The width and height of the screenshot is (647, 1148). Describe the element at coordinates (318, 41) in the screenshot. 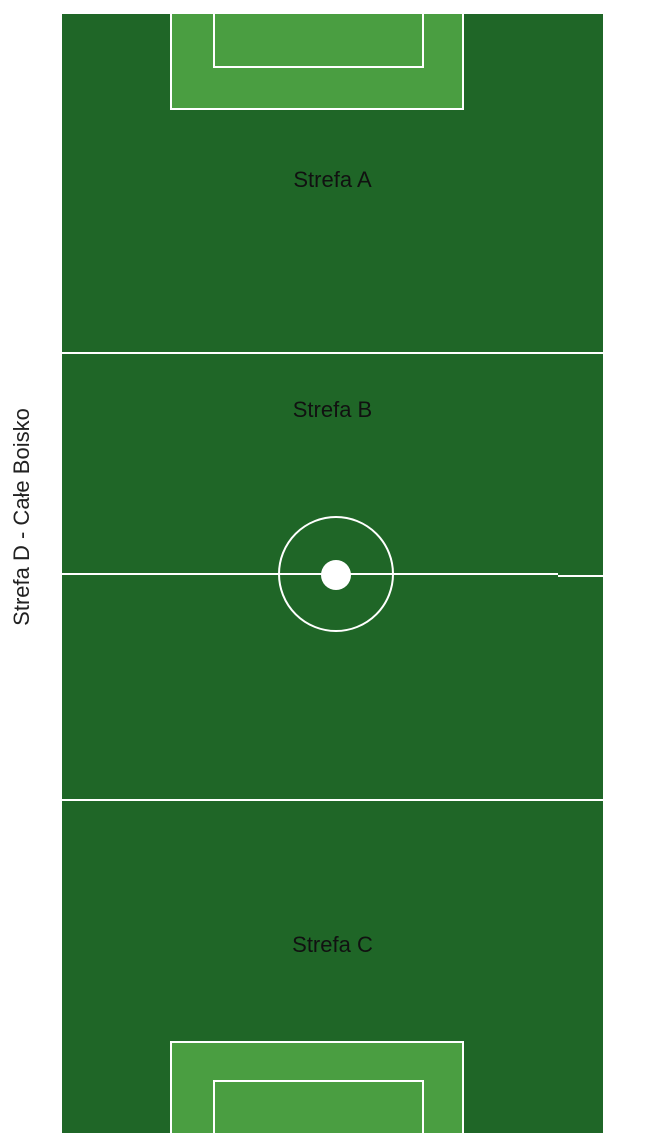

I see `top-goal-area` at that location.